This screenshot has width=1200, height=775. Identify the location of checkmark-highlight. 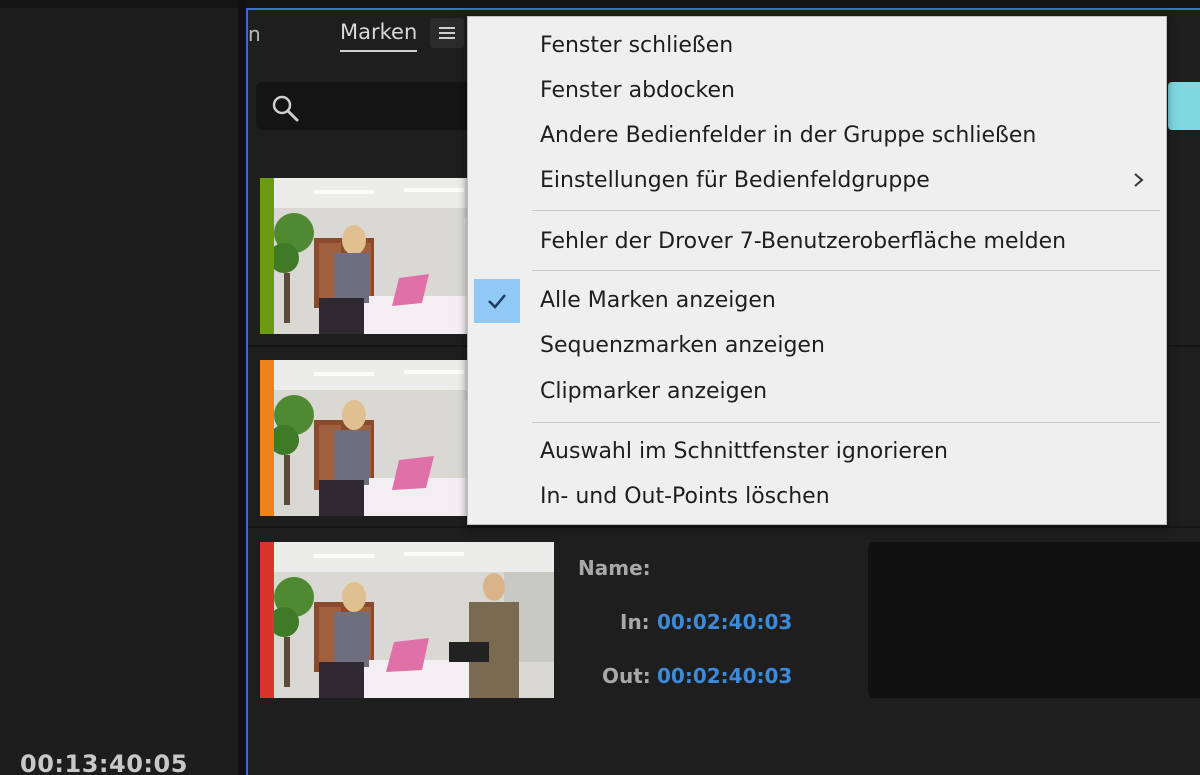
(497, 301).